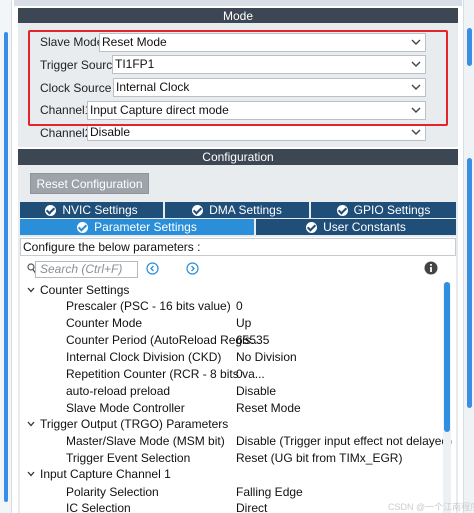  What do you see at coordinates (243, 323) in the screenshot?
I see `param-value: Up` at bounding box center [243, 323].